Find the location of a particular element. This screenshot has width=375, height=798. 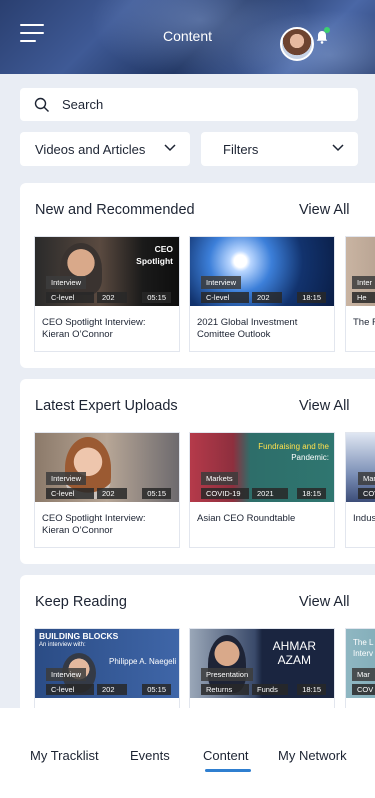

search-input is located at coordinates (202, 104).